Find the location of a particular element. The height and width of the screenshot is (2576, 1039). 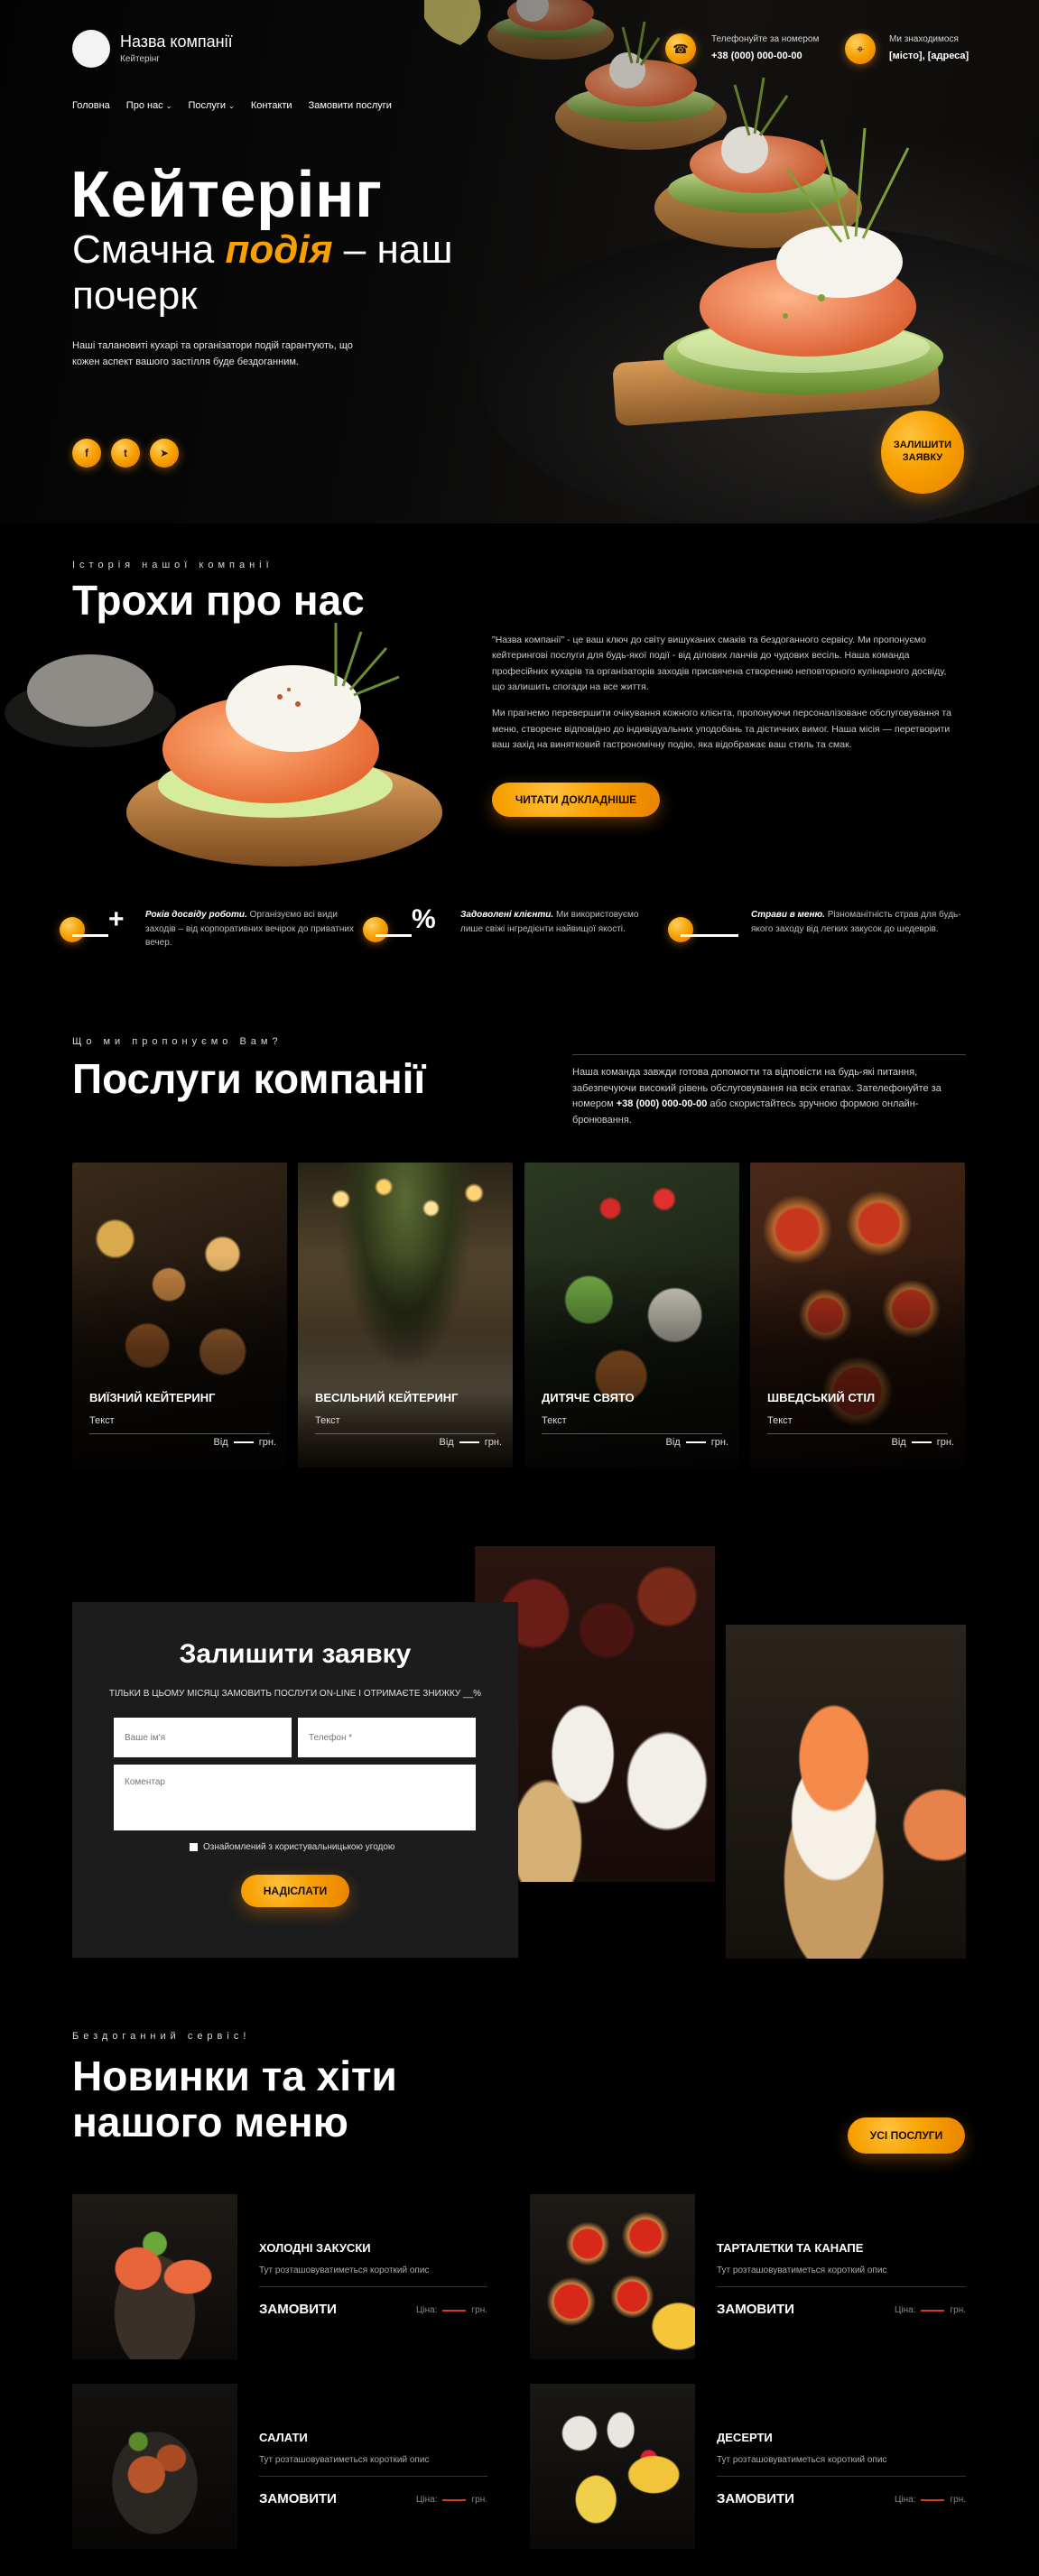

phone-icon: ☎ is located at coordinates (680, 49).